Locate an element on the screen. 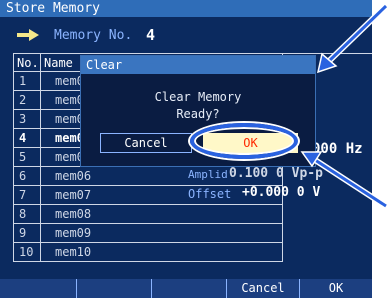  softkey-cancel-button: Cancel is located at coordinates (262, 288).